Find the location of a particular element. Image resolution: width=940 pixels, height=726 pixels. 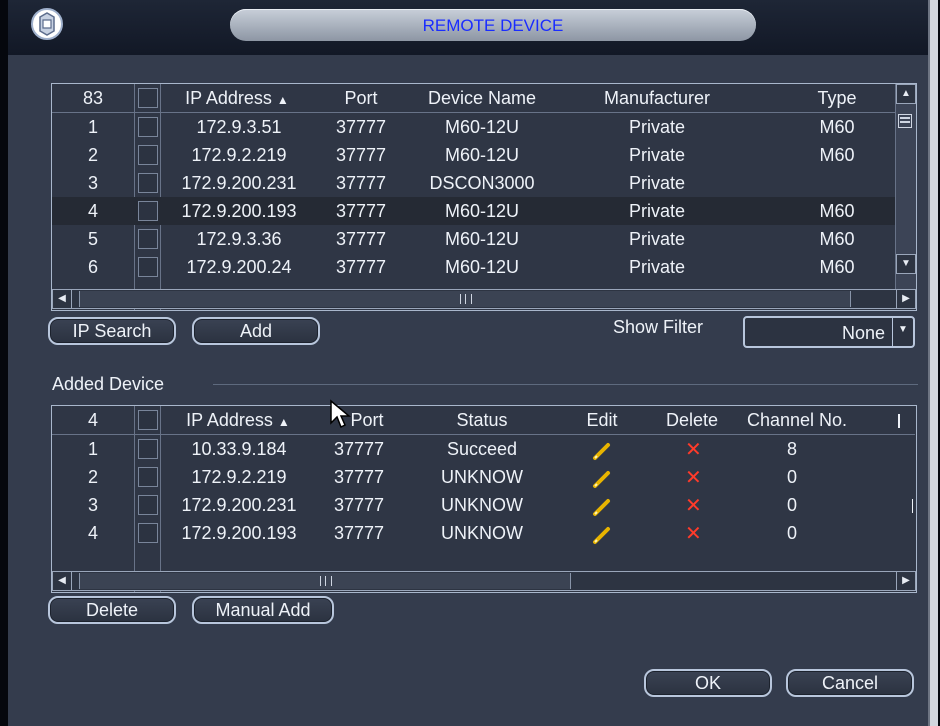

scroll-thumb-icon is located at coordinates (905, 121).